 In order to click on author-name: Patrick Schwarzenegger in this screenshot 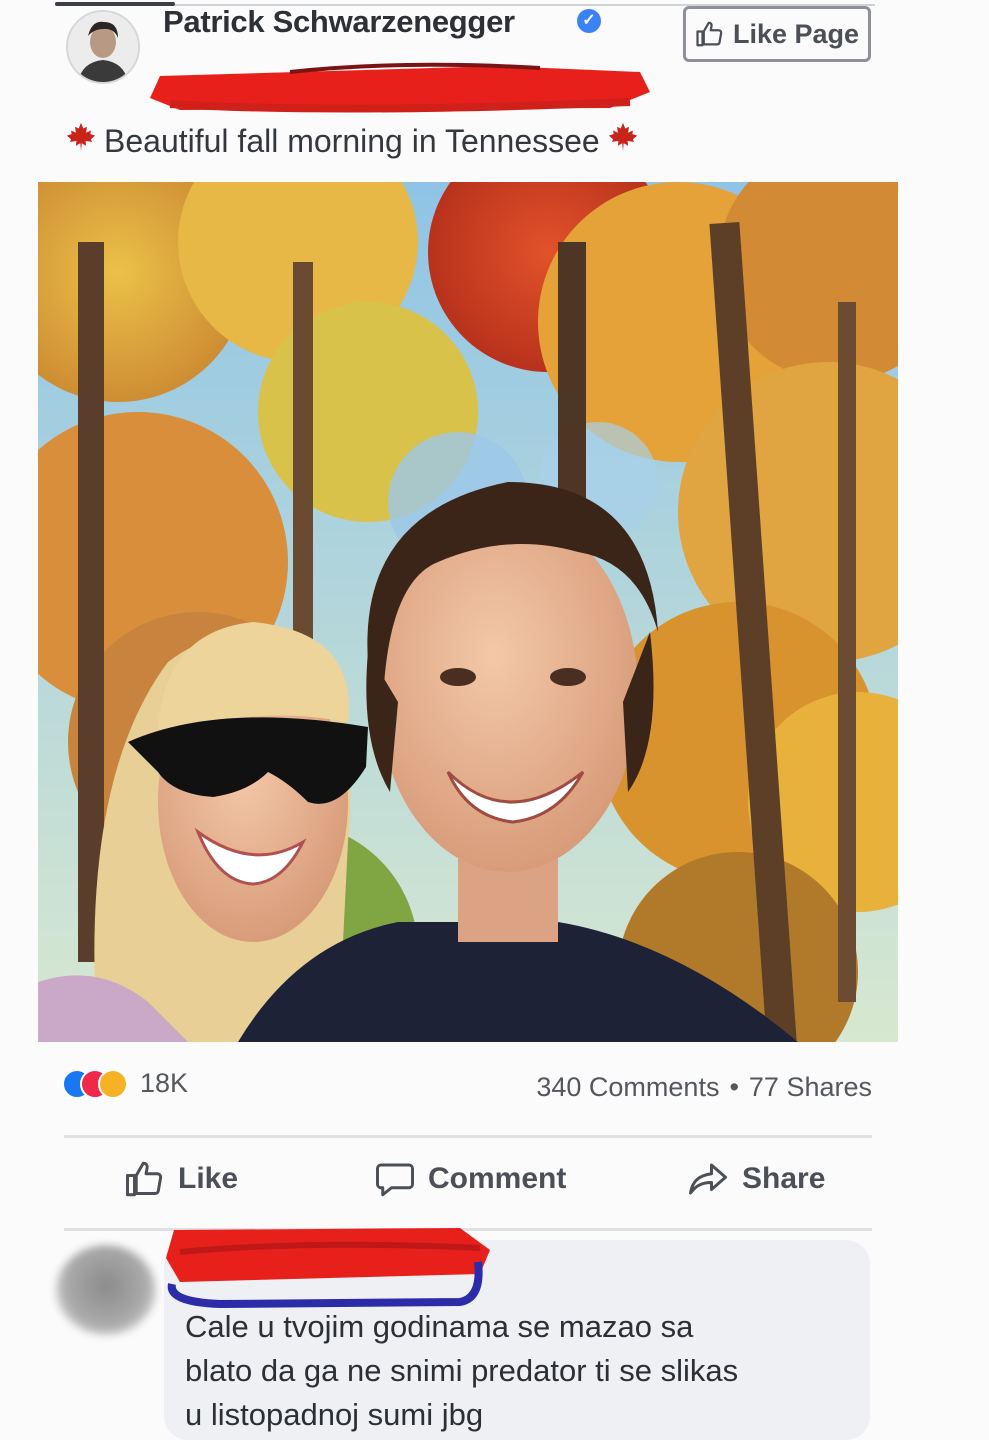, I will do `click(339, 22)`.